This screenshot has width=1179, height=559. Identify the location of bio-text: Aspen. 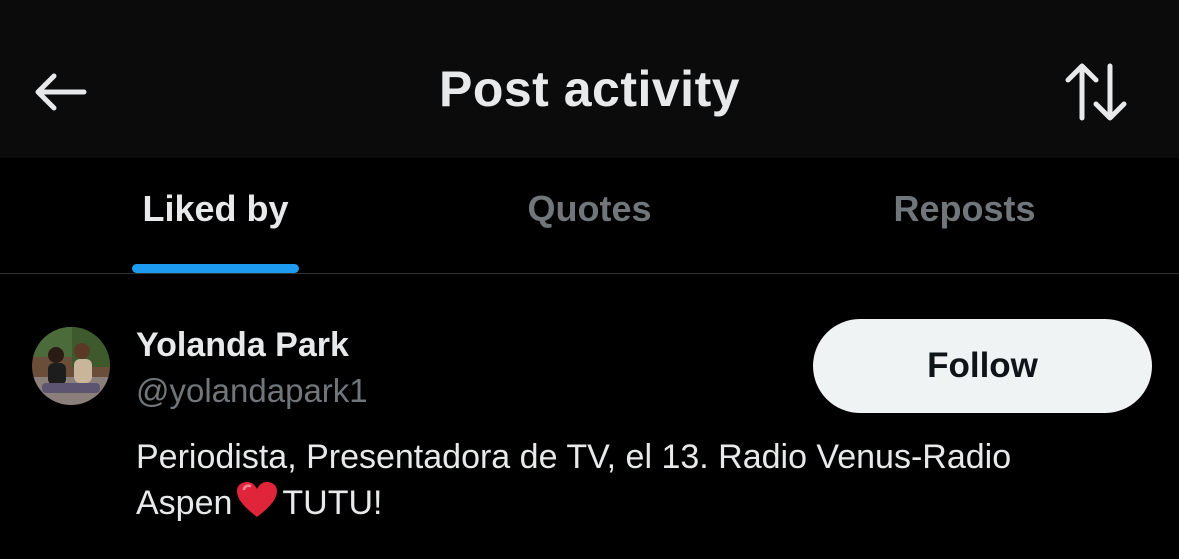
(184, 503).